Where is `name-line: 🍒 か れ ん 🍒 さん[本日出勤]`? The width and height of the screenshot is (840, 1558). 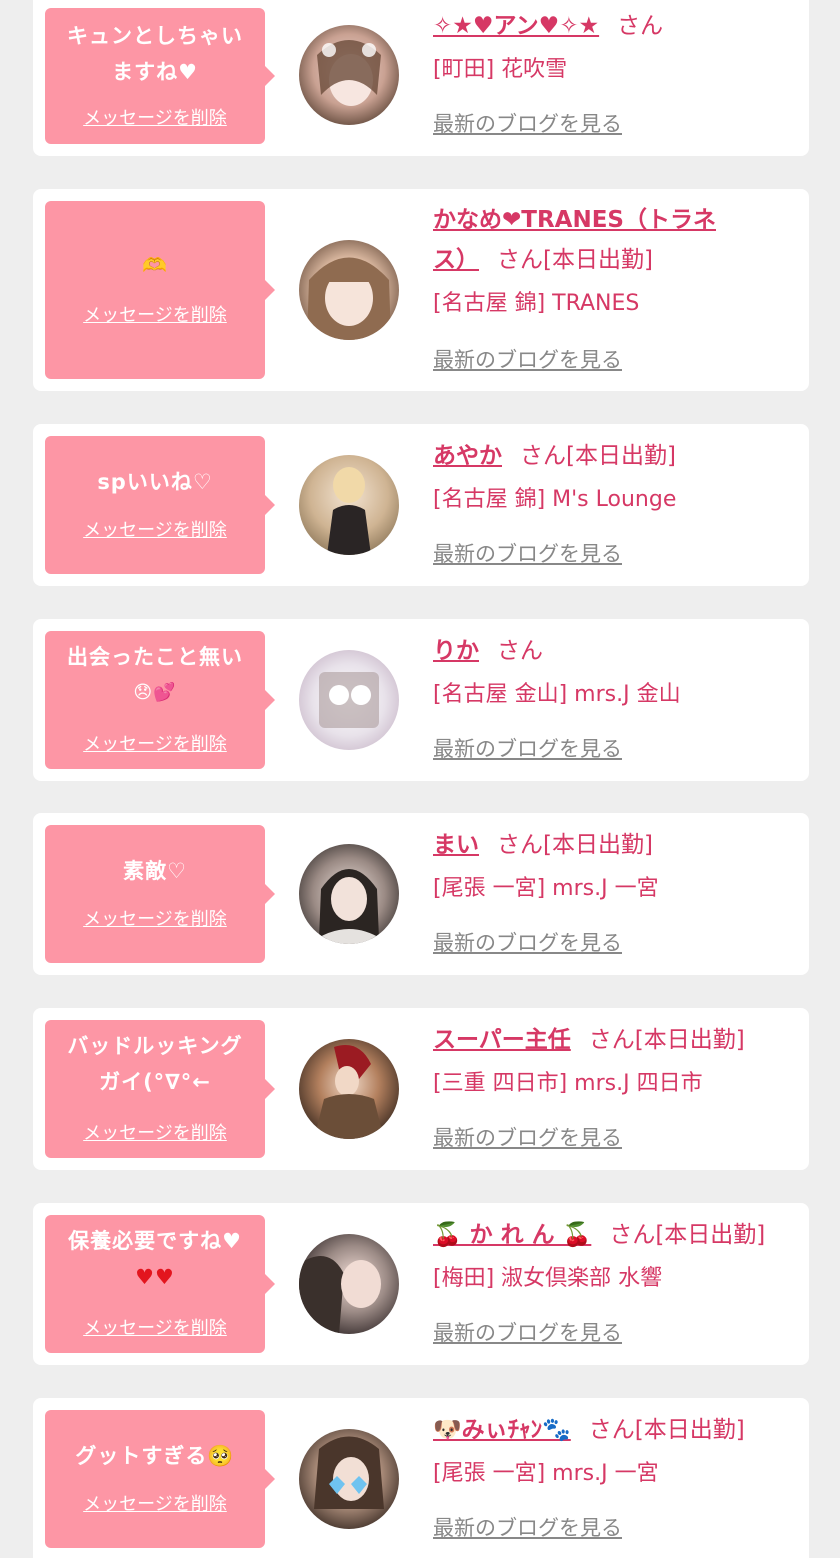 name-line: 🍒 か れ ん 🍒 さん[本日出勤] is located at coordinates (618, 1235).